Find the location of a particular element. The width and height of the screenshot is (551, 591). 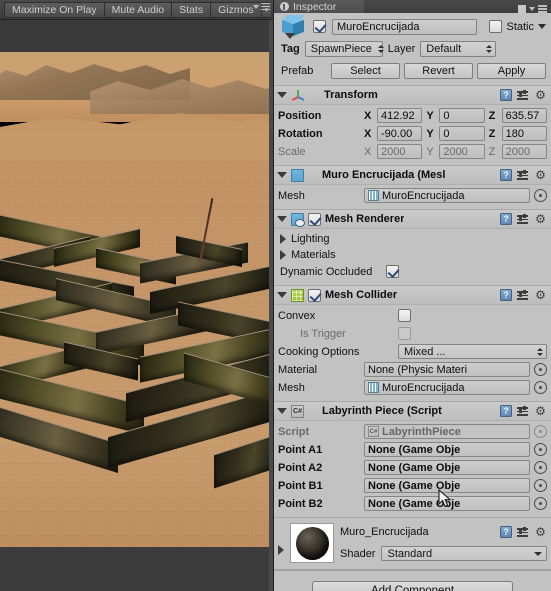

labyrinth-piece-title: Labyrinth Piece (Script is located at coordinates (382, 411).